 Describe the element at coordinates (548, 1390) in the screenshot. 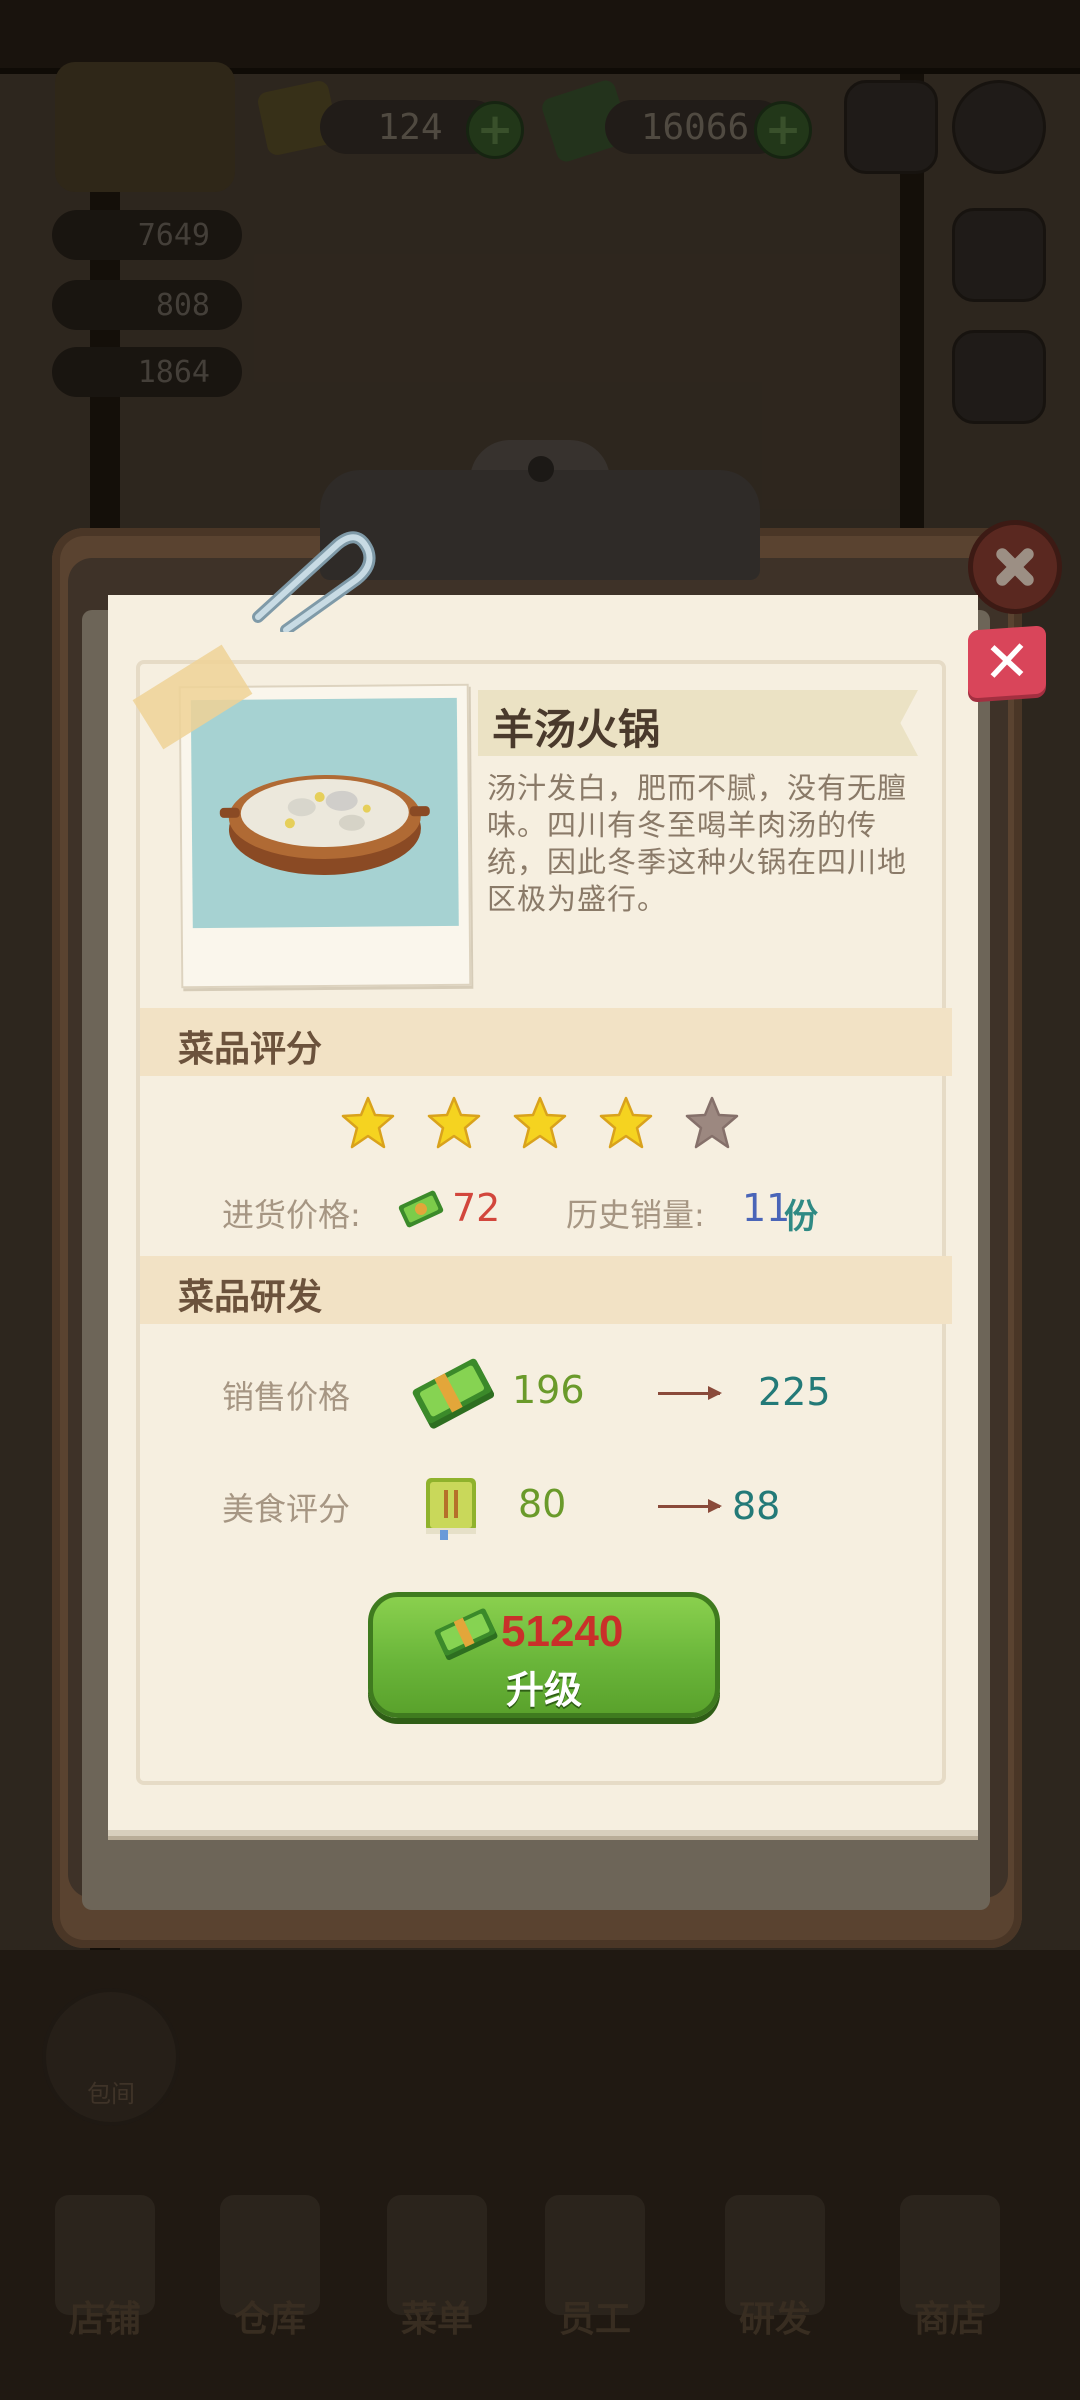

I see `sale-price-current: 196` at that location.